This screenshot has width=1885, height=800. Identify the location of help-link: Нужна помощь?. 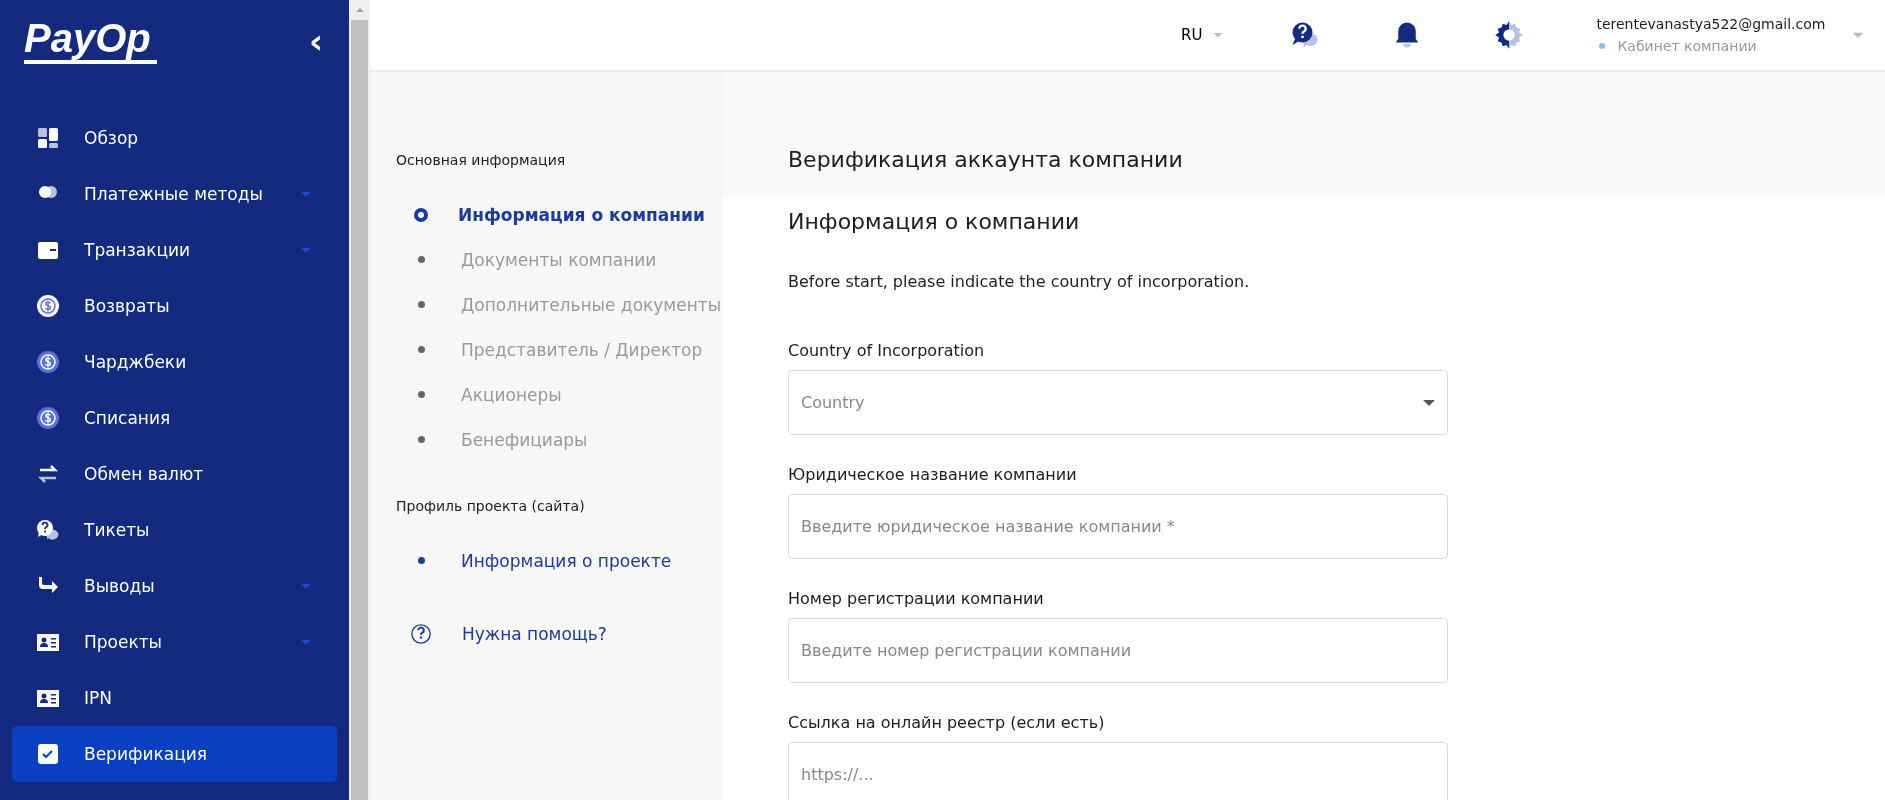
(566, 634).